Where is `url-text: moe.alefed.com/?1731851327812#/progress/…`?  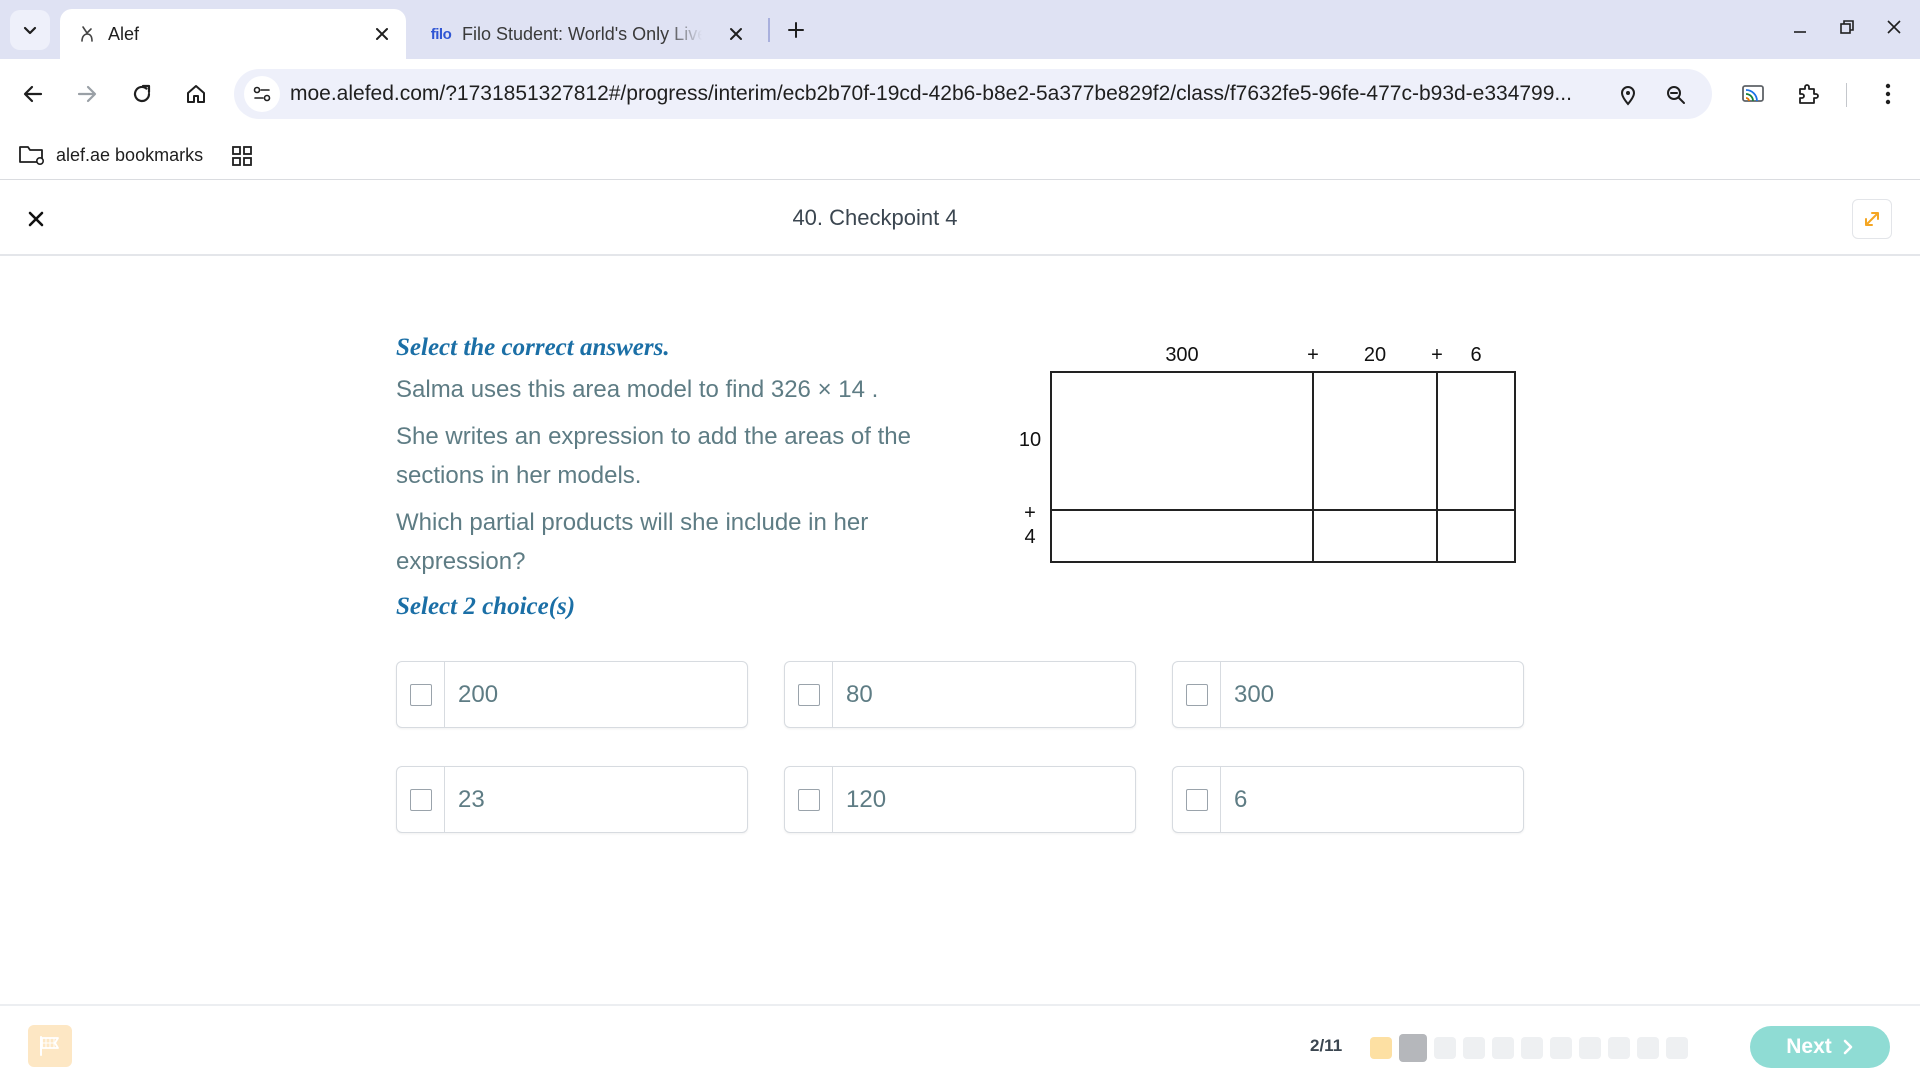
url-text: moe.alefed.com/?1731851327812#/progress/… is located at coordinates (940, 94).